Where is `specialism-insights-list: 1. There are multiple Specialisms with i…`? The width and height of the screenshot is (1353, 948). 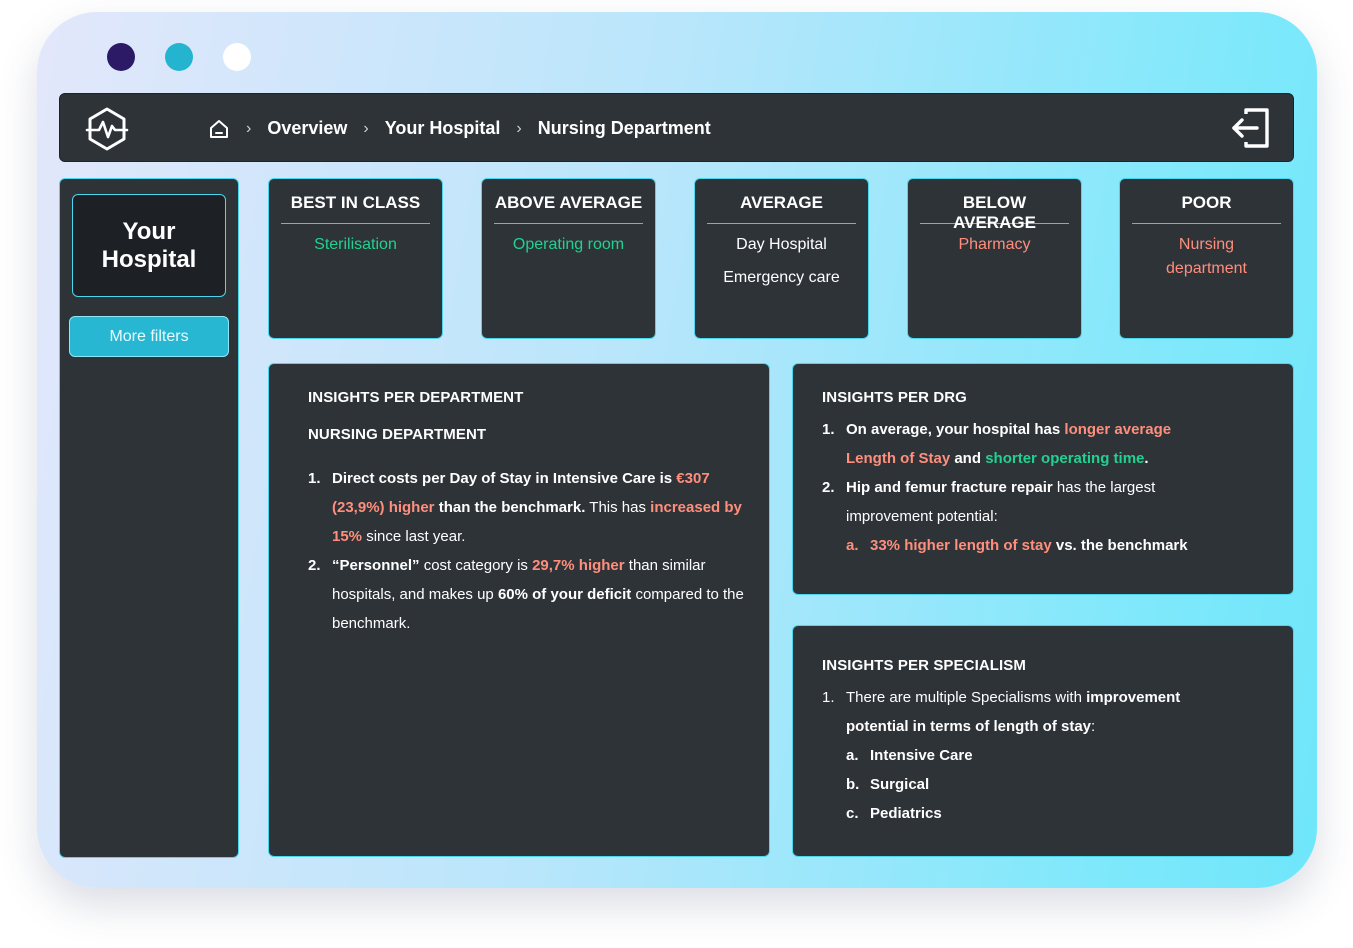 specialism-insights-list: 1. There are multiple Specialisms with i… is located at coordinates (1022, 755).